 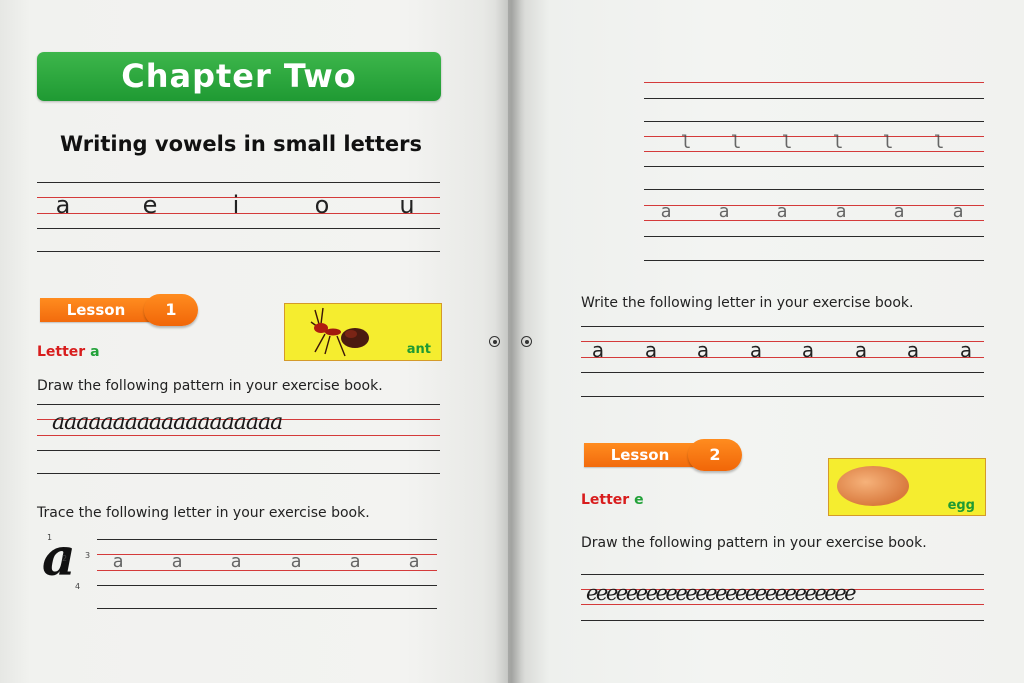 I want to click on letter-heading: Letter e, so click(x=612, y=500).